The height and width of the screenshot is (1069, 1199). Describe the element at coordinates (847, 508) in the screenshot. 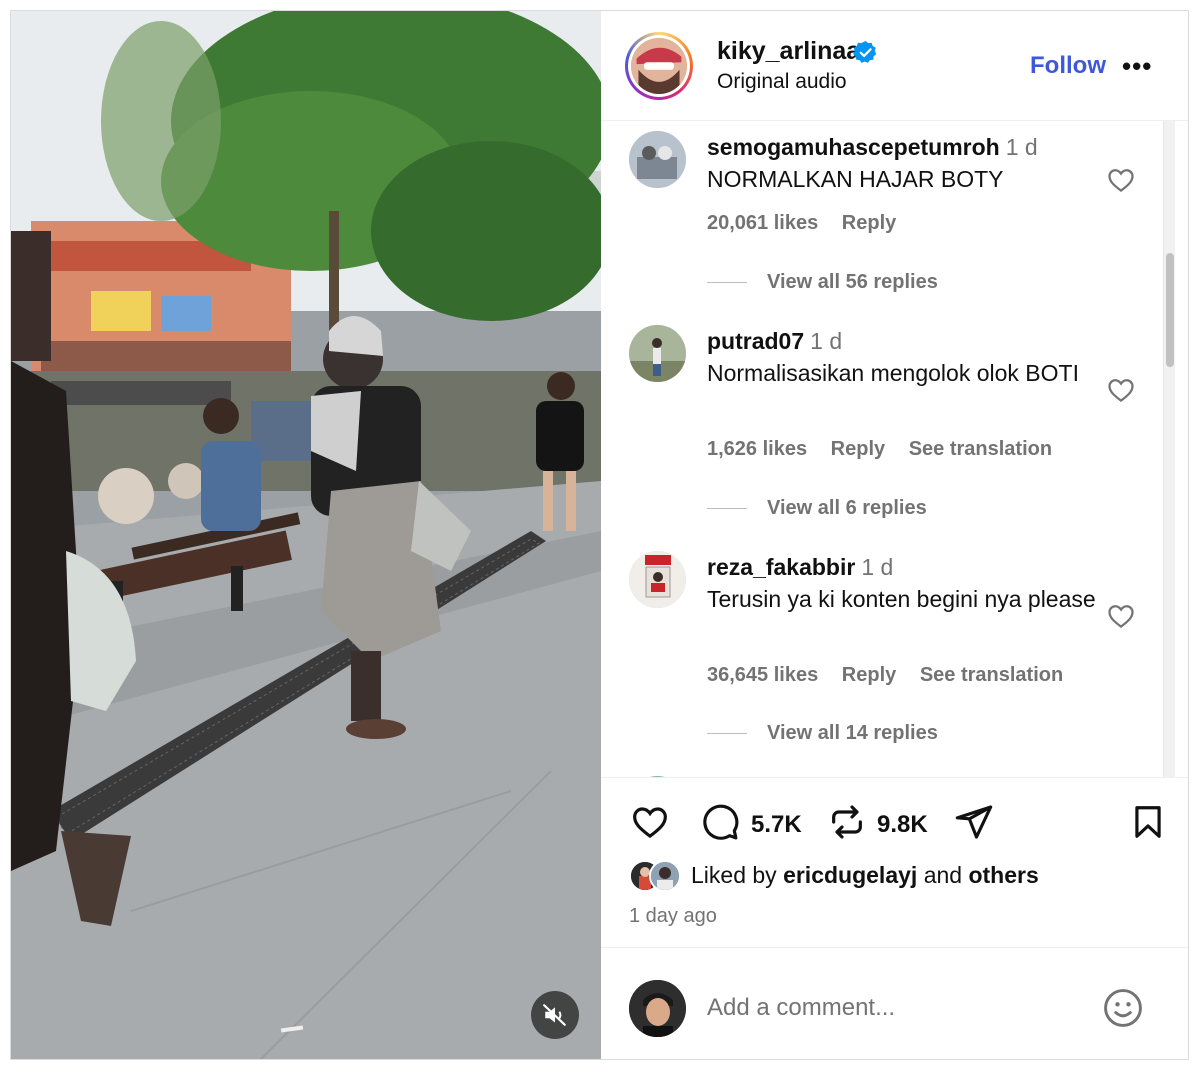

I see `view-replies-label: View all 6 replies` at that location.